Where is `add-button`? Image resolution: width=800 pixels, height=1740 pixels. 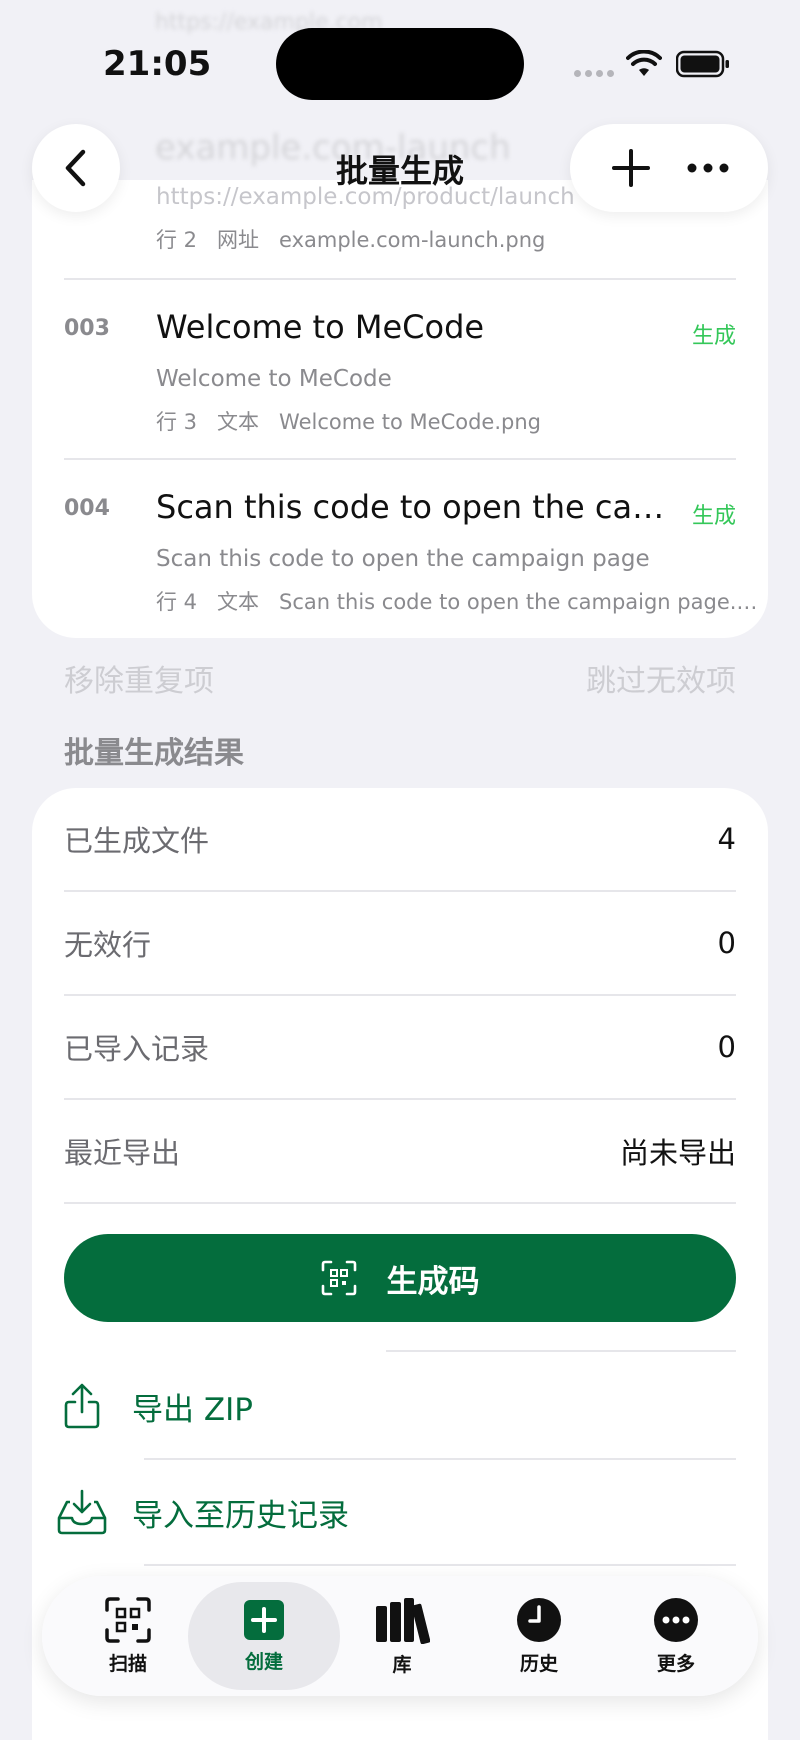
add-button is located at coordinates (631, 168).